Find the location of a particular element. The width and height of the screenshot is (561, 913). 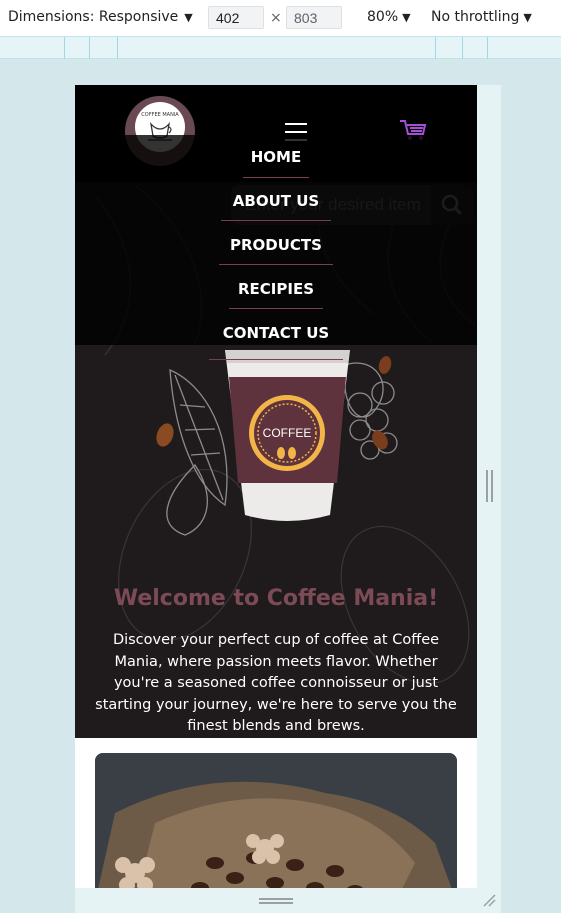

throttling-label: No throttling is located at coordinates (475, 17).